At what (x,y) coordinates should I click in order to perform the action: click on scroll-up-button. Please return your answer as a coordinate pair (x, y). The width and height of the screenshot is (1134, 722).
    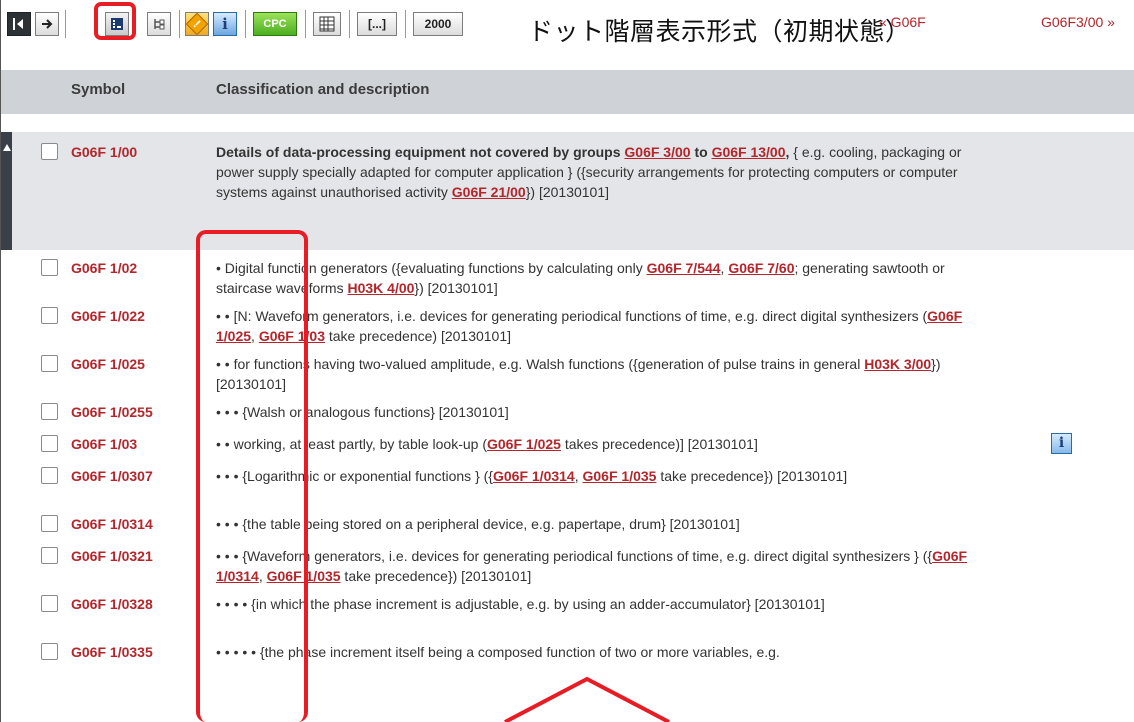
    Looking at the image, I should click on (6, 191).